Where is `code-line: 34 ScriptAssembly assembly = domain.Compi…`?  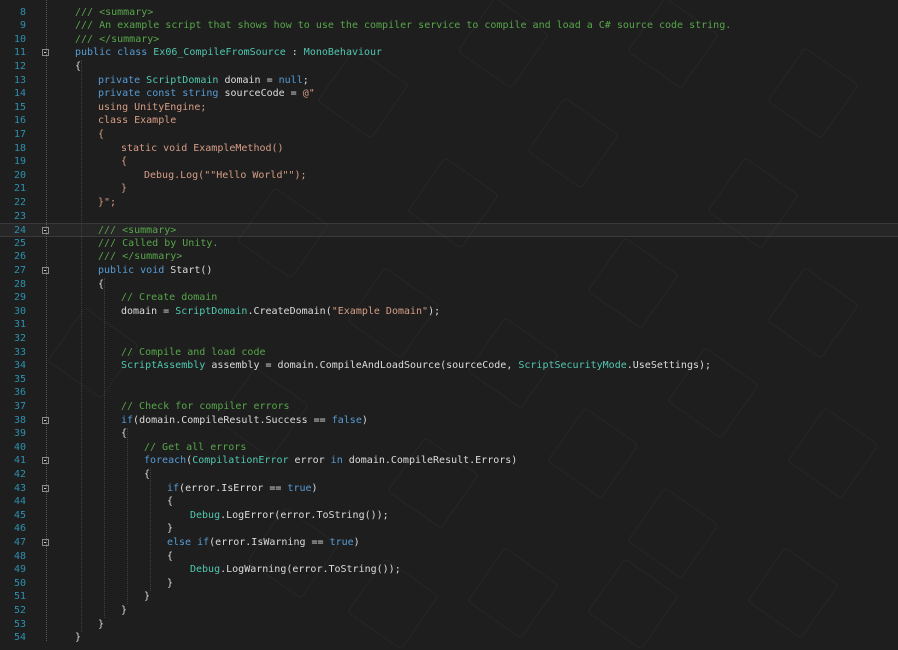 code-line: 34 ScriptAssembly assembly = domain.Compi… is located at coordinates (449, 366).